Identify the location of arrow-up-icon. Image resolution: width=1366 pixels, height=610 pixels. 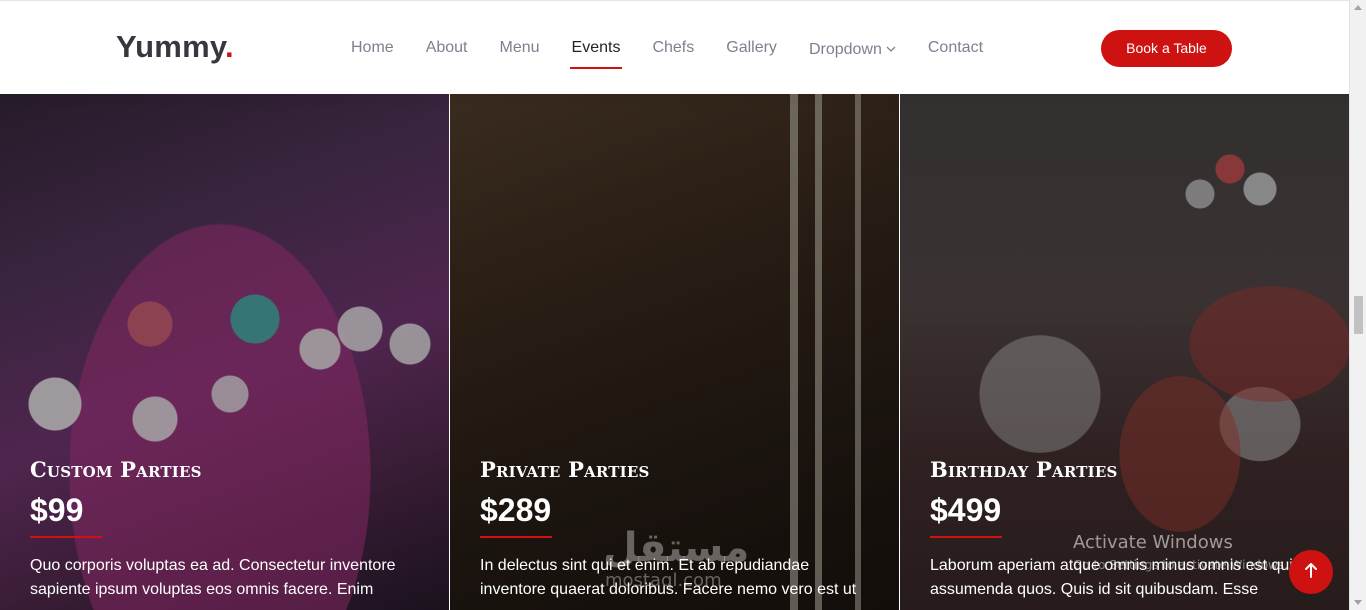
(1311, 572).